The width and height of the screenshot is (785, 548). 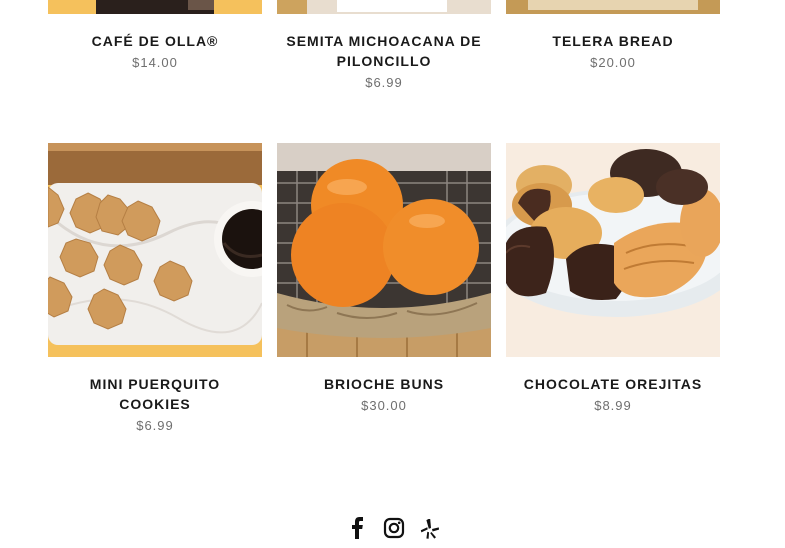 I want to click on yelp-icon, so click(x=430, y=528).